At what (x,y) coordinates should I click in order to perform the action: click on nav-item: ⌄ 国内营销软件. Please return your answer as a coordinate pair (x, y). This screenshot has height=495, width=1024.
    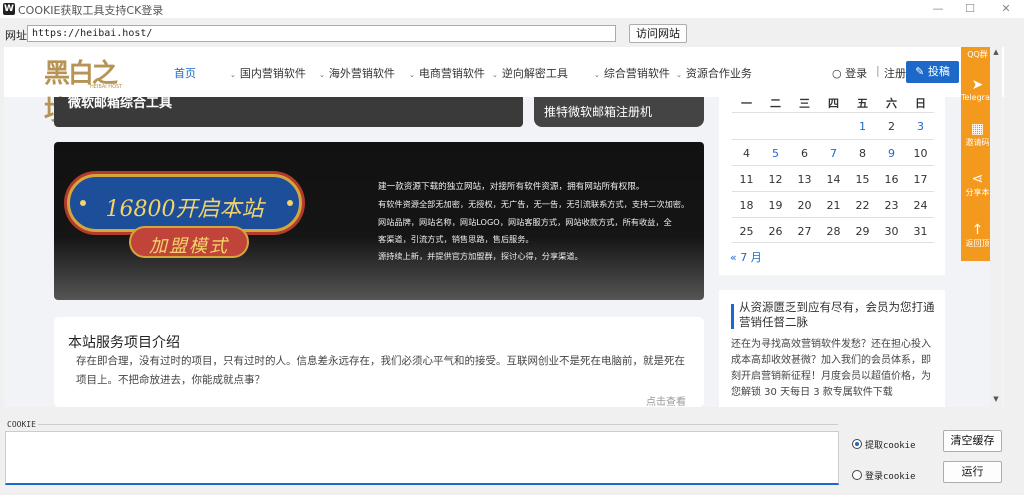
    Looking at the image, I should click on (268, 73).